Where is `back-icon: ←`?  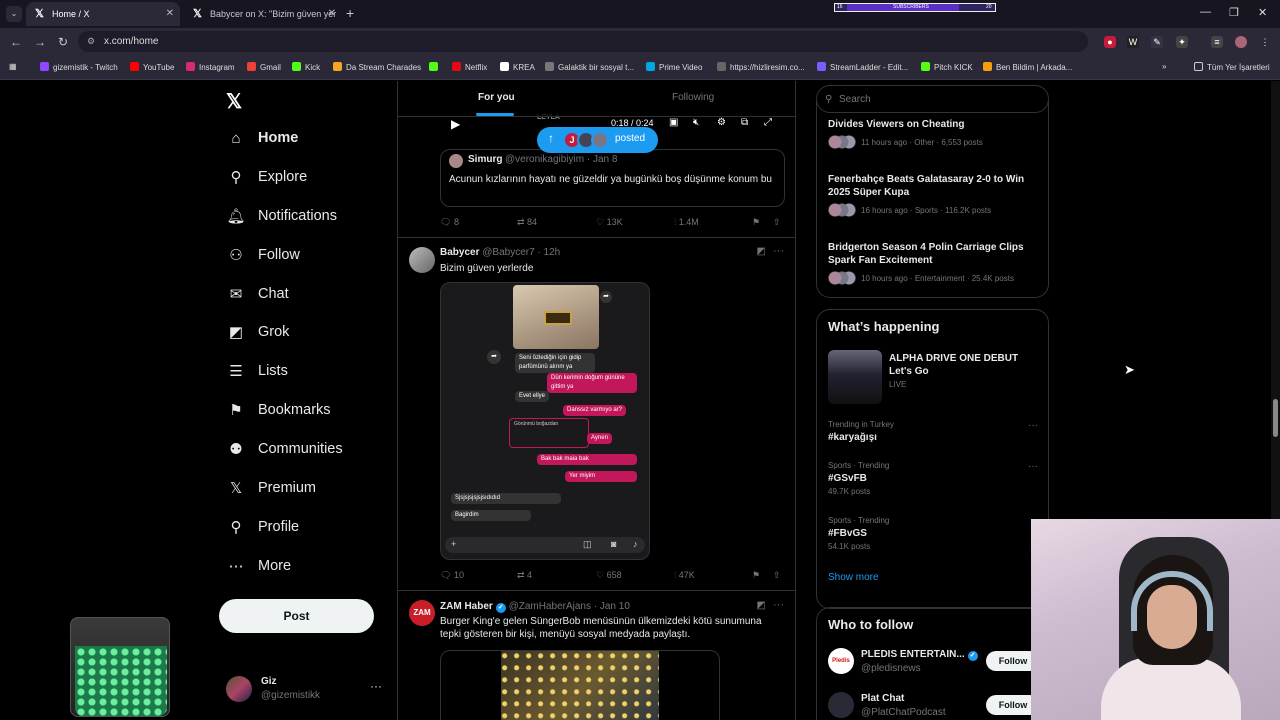 back-icon: ← is located at coordinates (16, 42).